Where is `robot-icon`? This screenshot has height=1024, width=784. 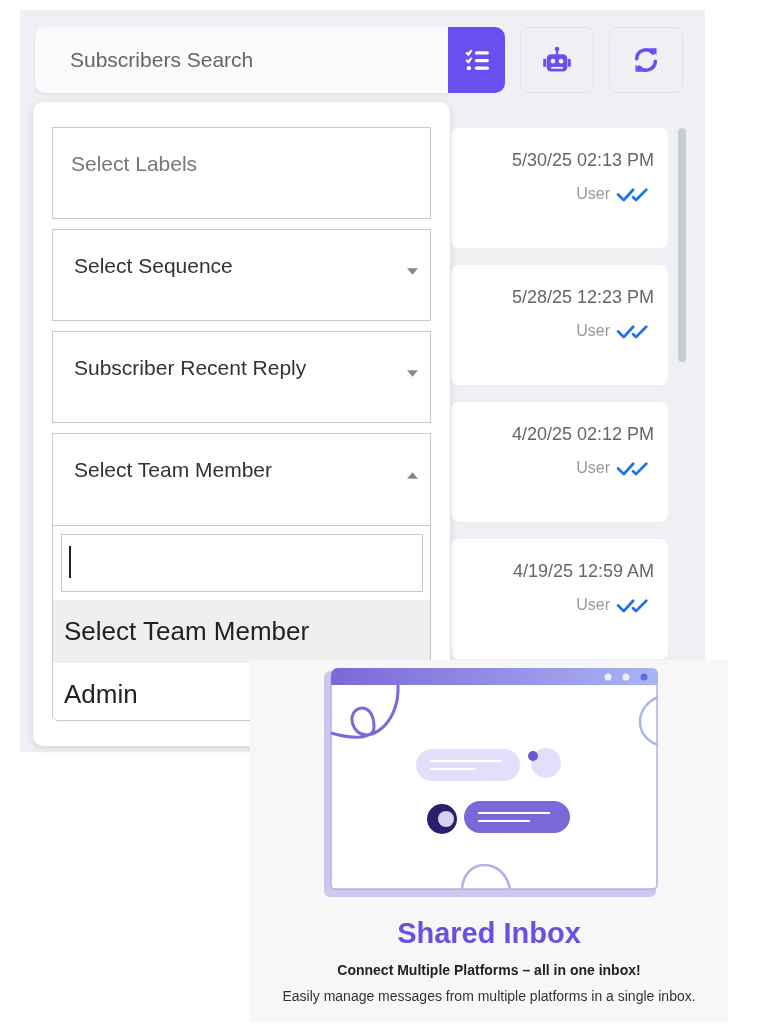
robot-icon is located at coordinates (557, 60).